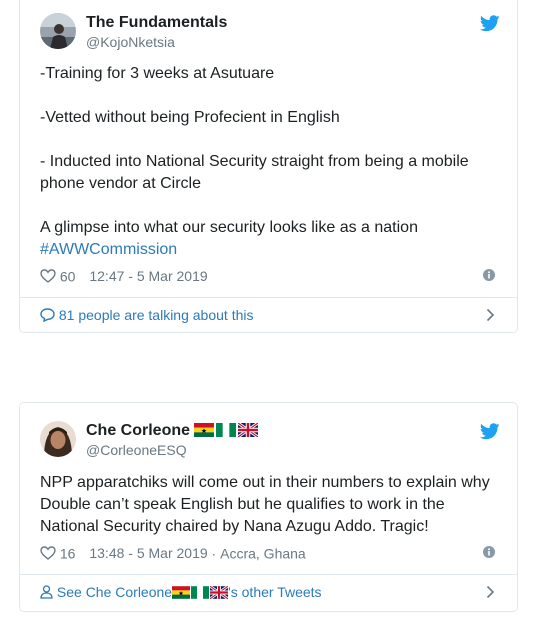 This screenshot has width=556, height=627. I want to click on display-name: The Fundamentals, so click(156, 23).